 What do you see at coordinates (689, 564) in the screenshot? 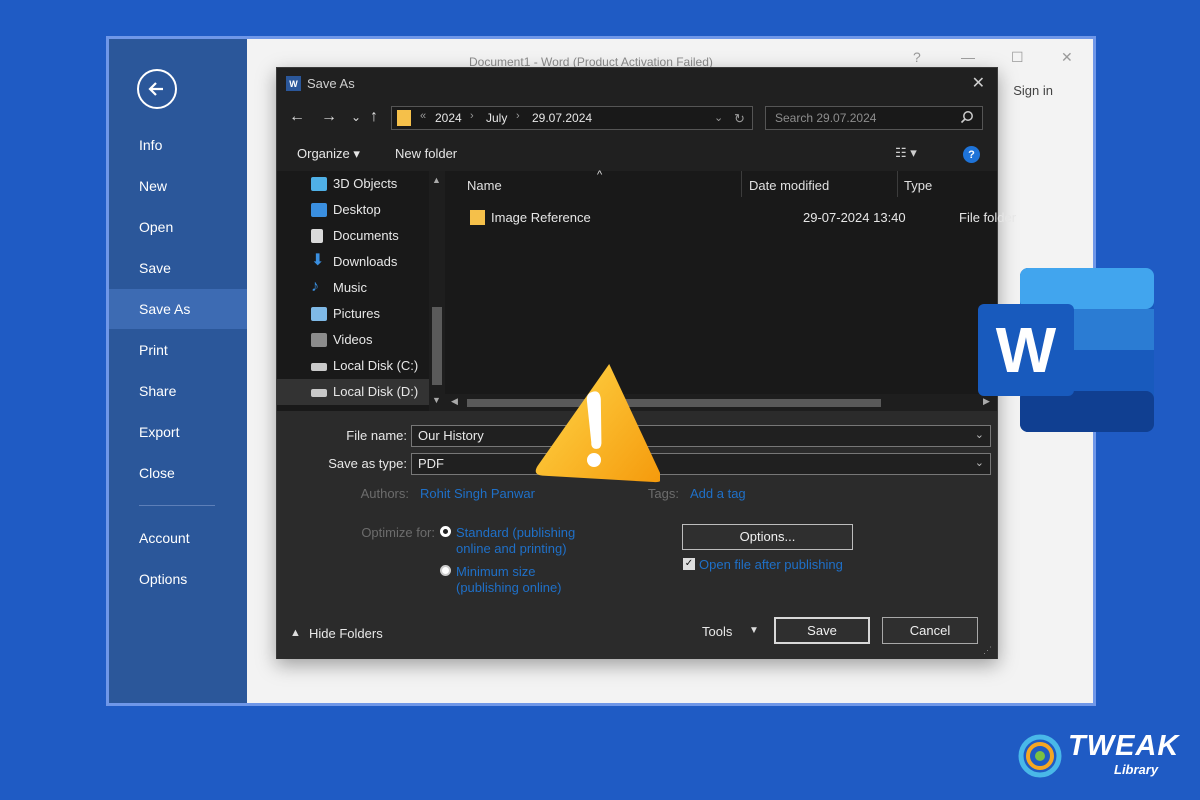
I see `open-after-checkbox: ✓` at bounding box center [689, 564].